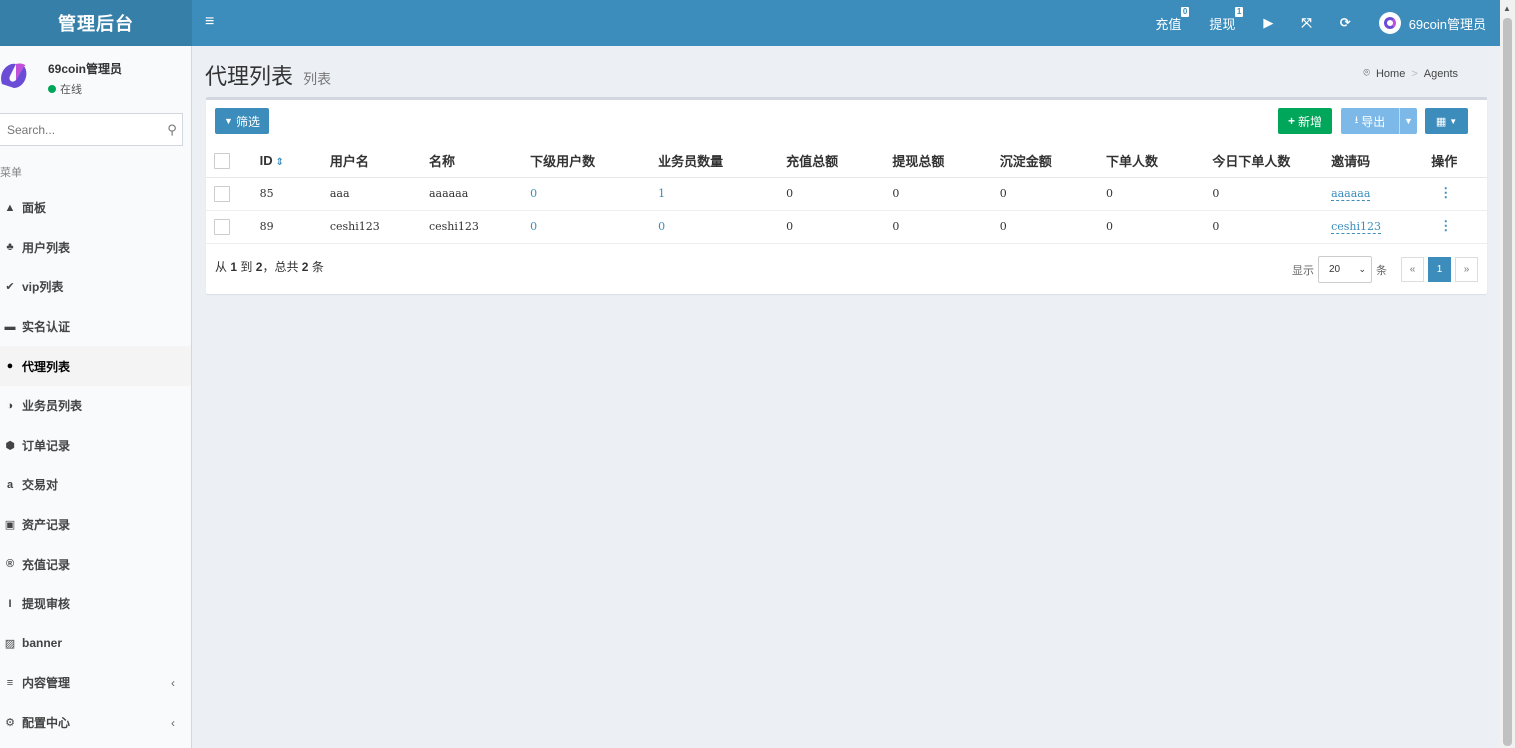 The width and height of the screenshot is (1515, 748). I want to click on sidebar-item-label: banner, so click(42, 643).